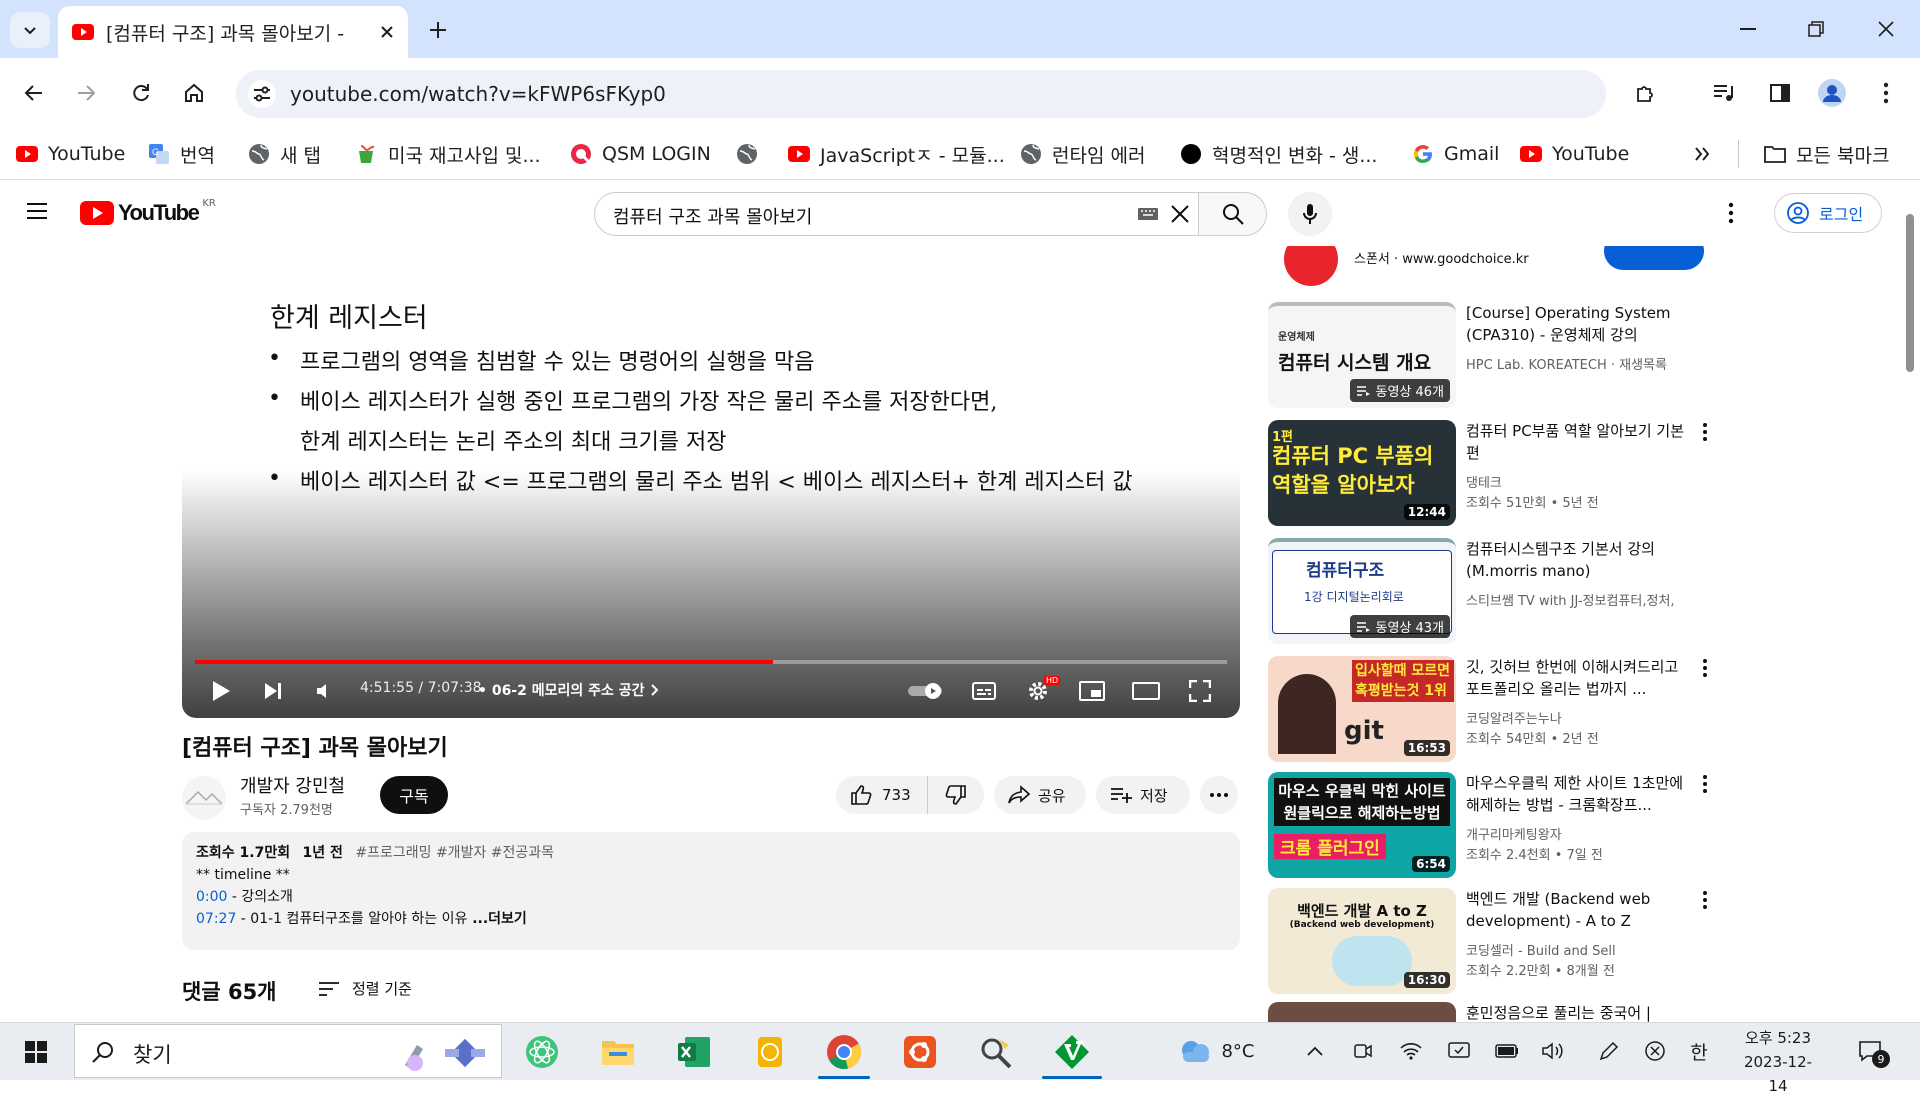  What do you see at coordinates (770, 1052) in the screenshot?
I see `taskbar-app-coin` at bounding box center [770, 1052].